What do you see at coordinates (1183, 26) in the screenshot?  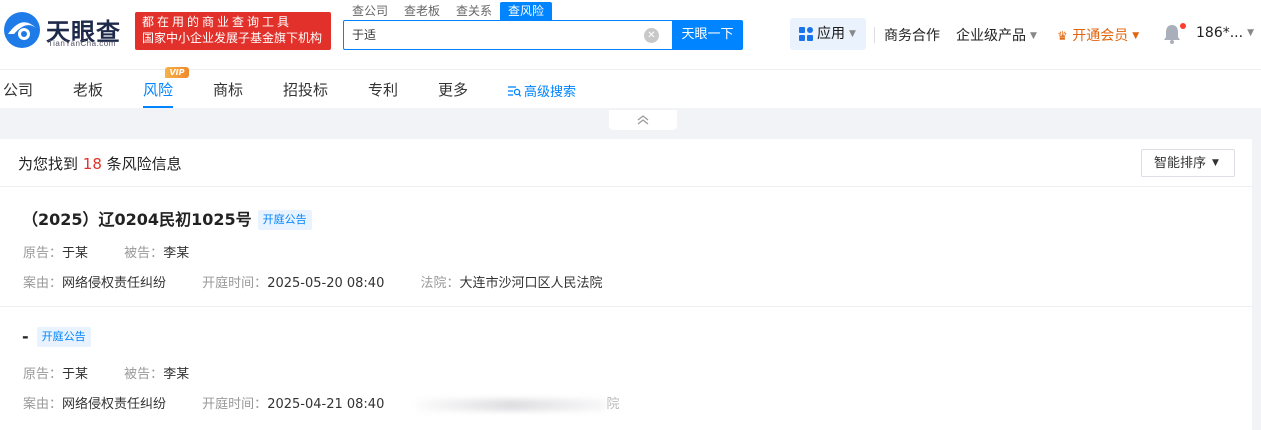 I see `notification-dot` at bounding box center [1183, 26].